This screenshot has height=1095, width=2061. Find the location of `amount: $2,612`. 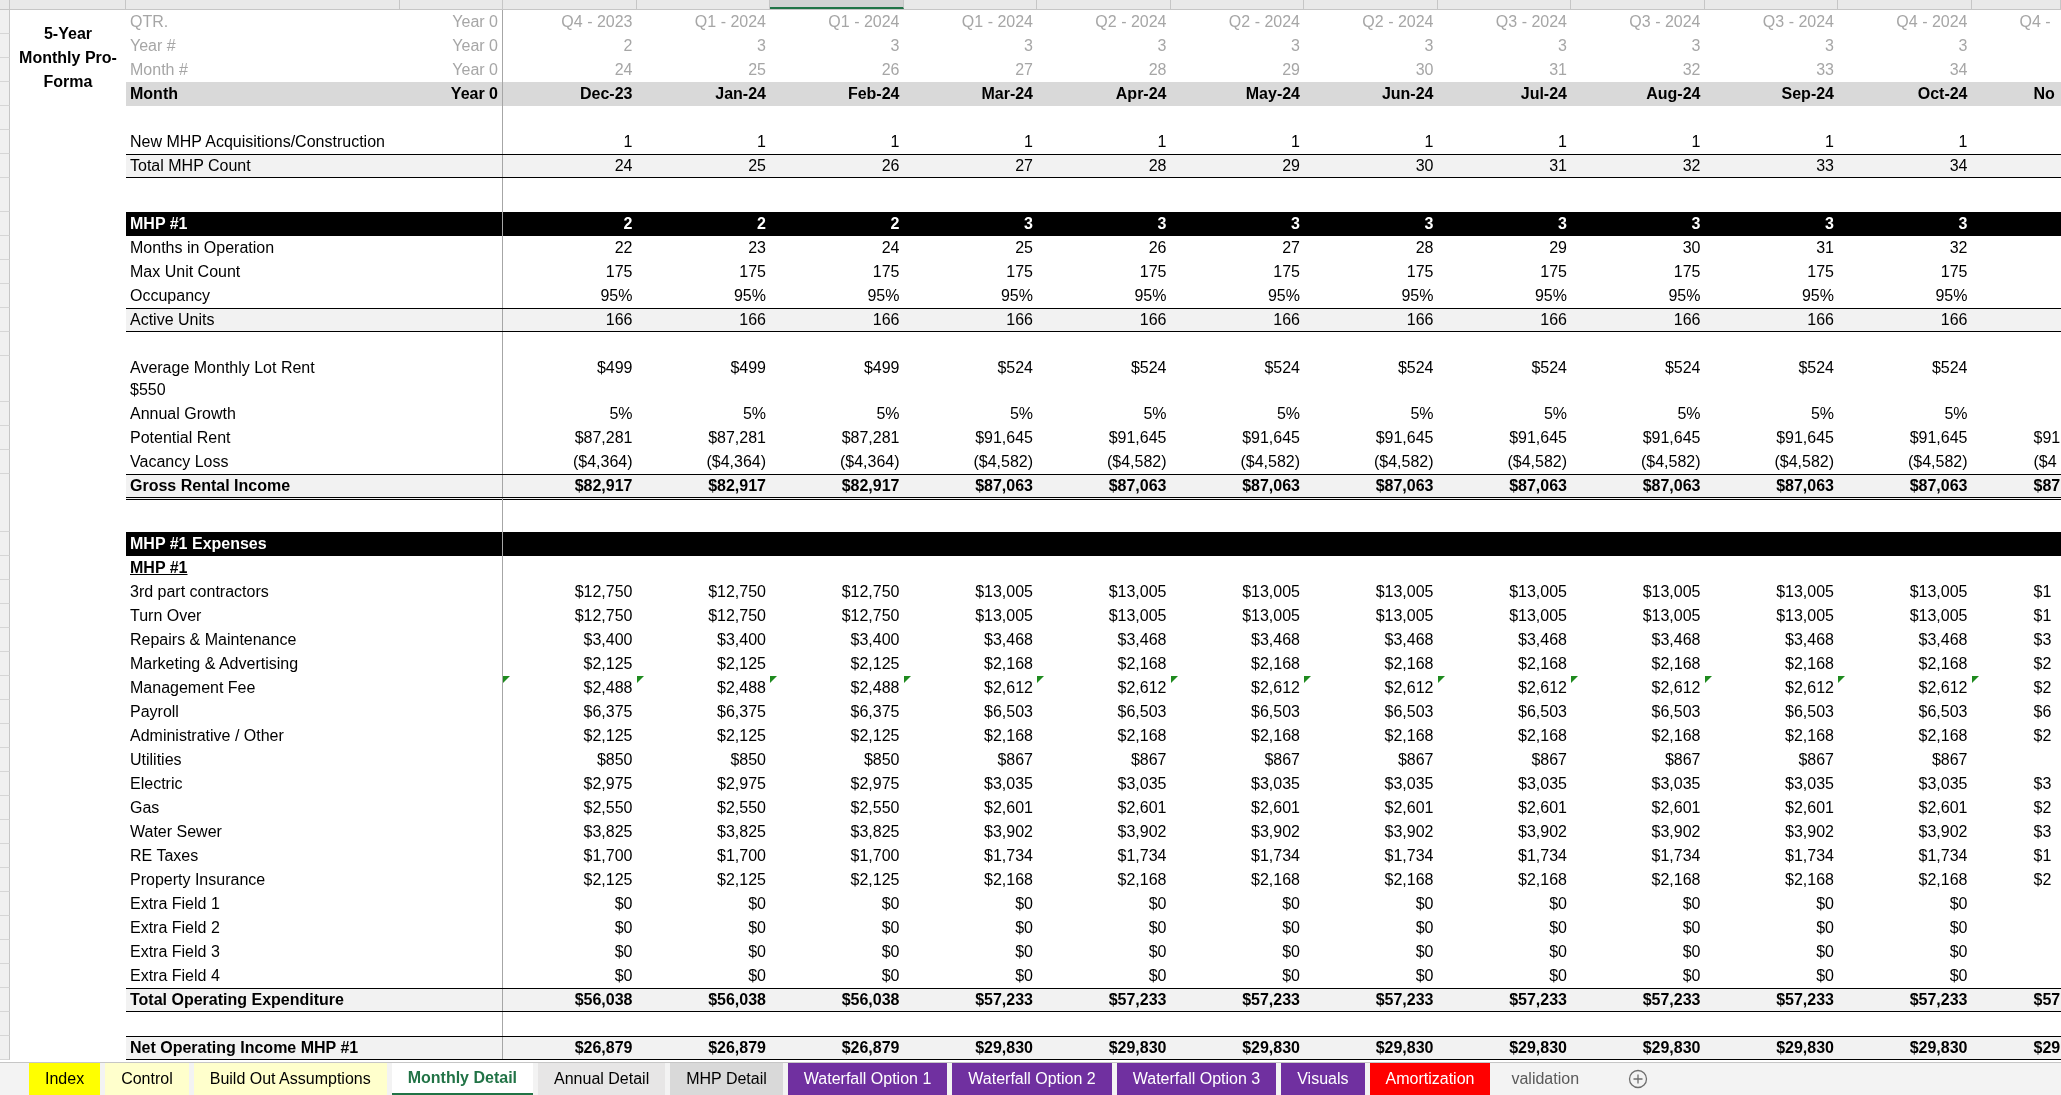

amount: $2,612 is located at coordinates (1809, 688).